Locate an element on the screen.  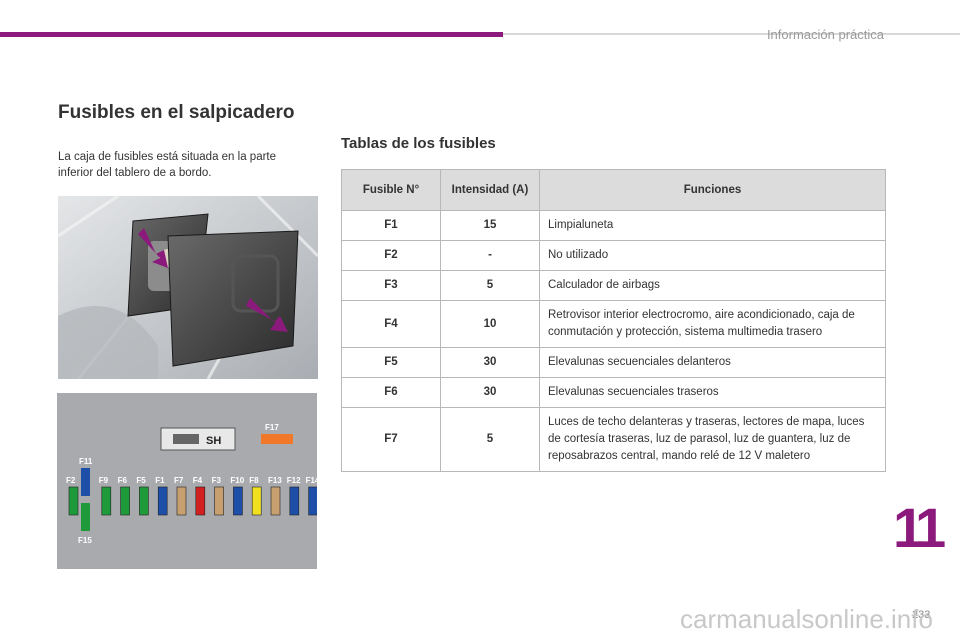
table-row: F1 15 Limpialuneta is located at coordinates (613, 225).